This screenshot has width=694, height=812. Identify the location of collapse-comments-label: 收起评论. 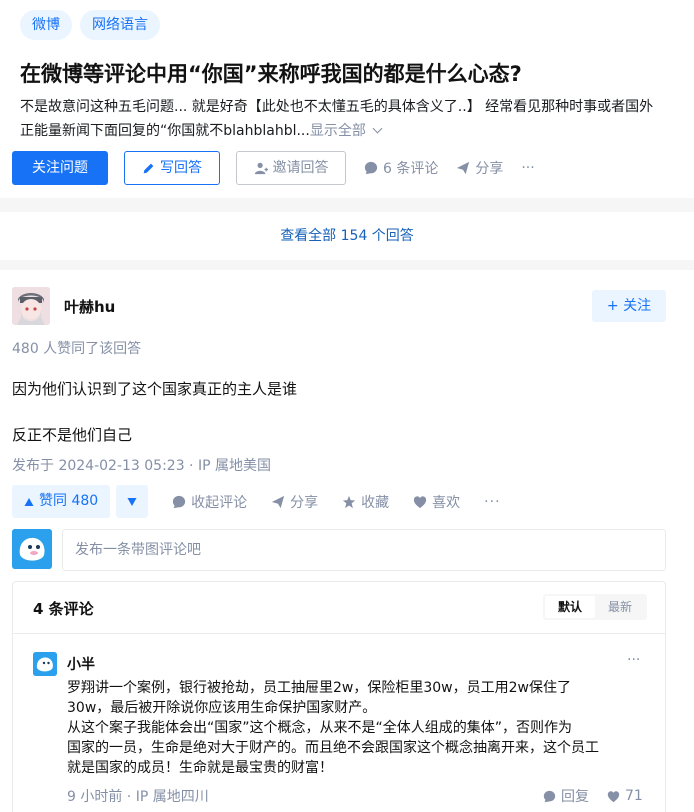
(219, 502).